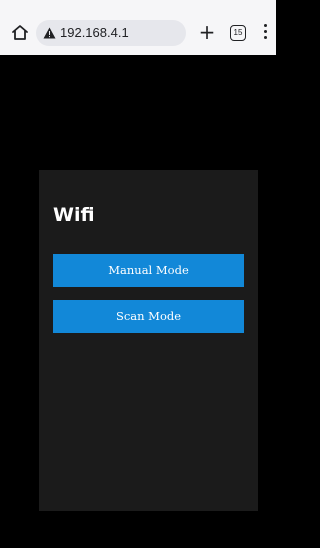  Describe the element at coordinates (94, 32) in the screenshot. I see `url-text: 192.168.4.1` at that location.